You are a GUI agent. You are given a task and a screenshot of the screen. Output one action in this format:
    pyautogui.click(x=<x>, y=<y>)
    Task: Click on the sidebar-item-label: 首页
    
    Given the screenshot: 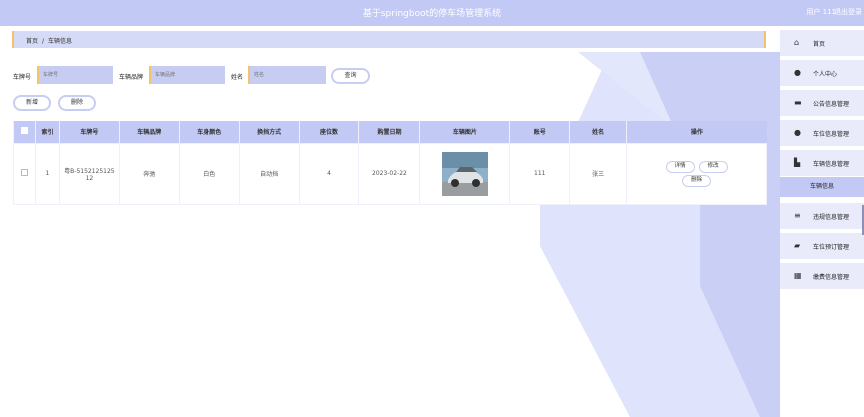 What is the action you would take?
    pyautogui.click(x=819, y=44)
    